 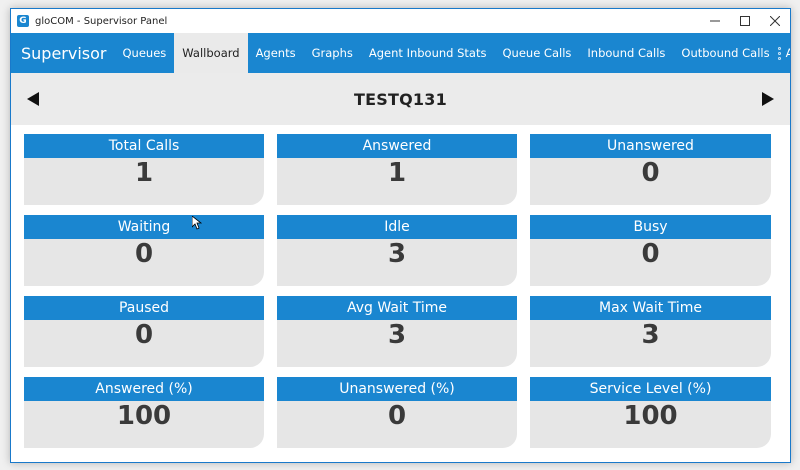 I want to click on previous-queue-button, so click(x=33, y=99).